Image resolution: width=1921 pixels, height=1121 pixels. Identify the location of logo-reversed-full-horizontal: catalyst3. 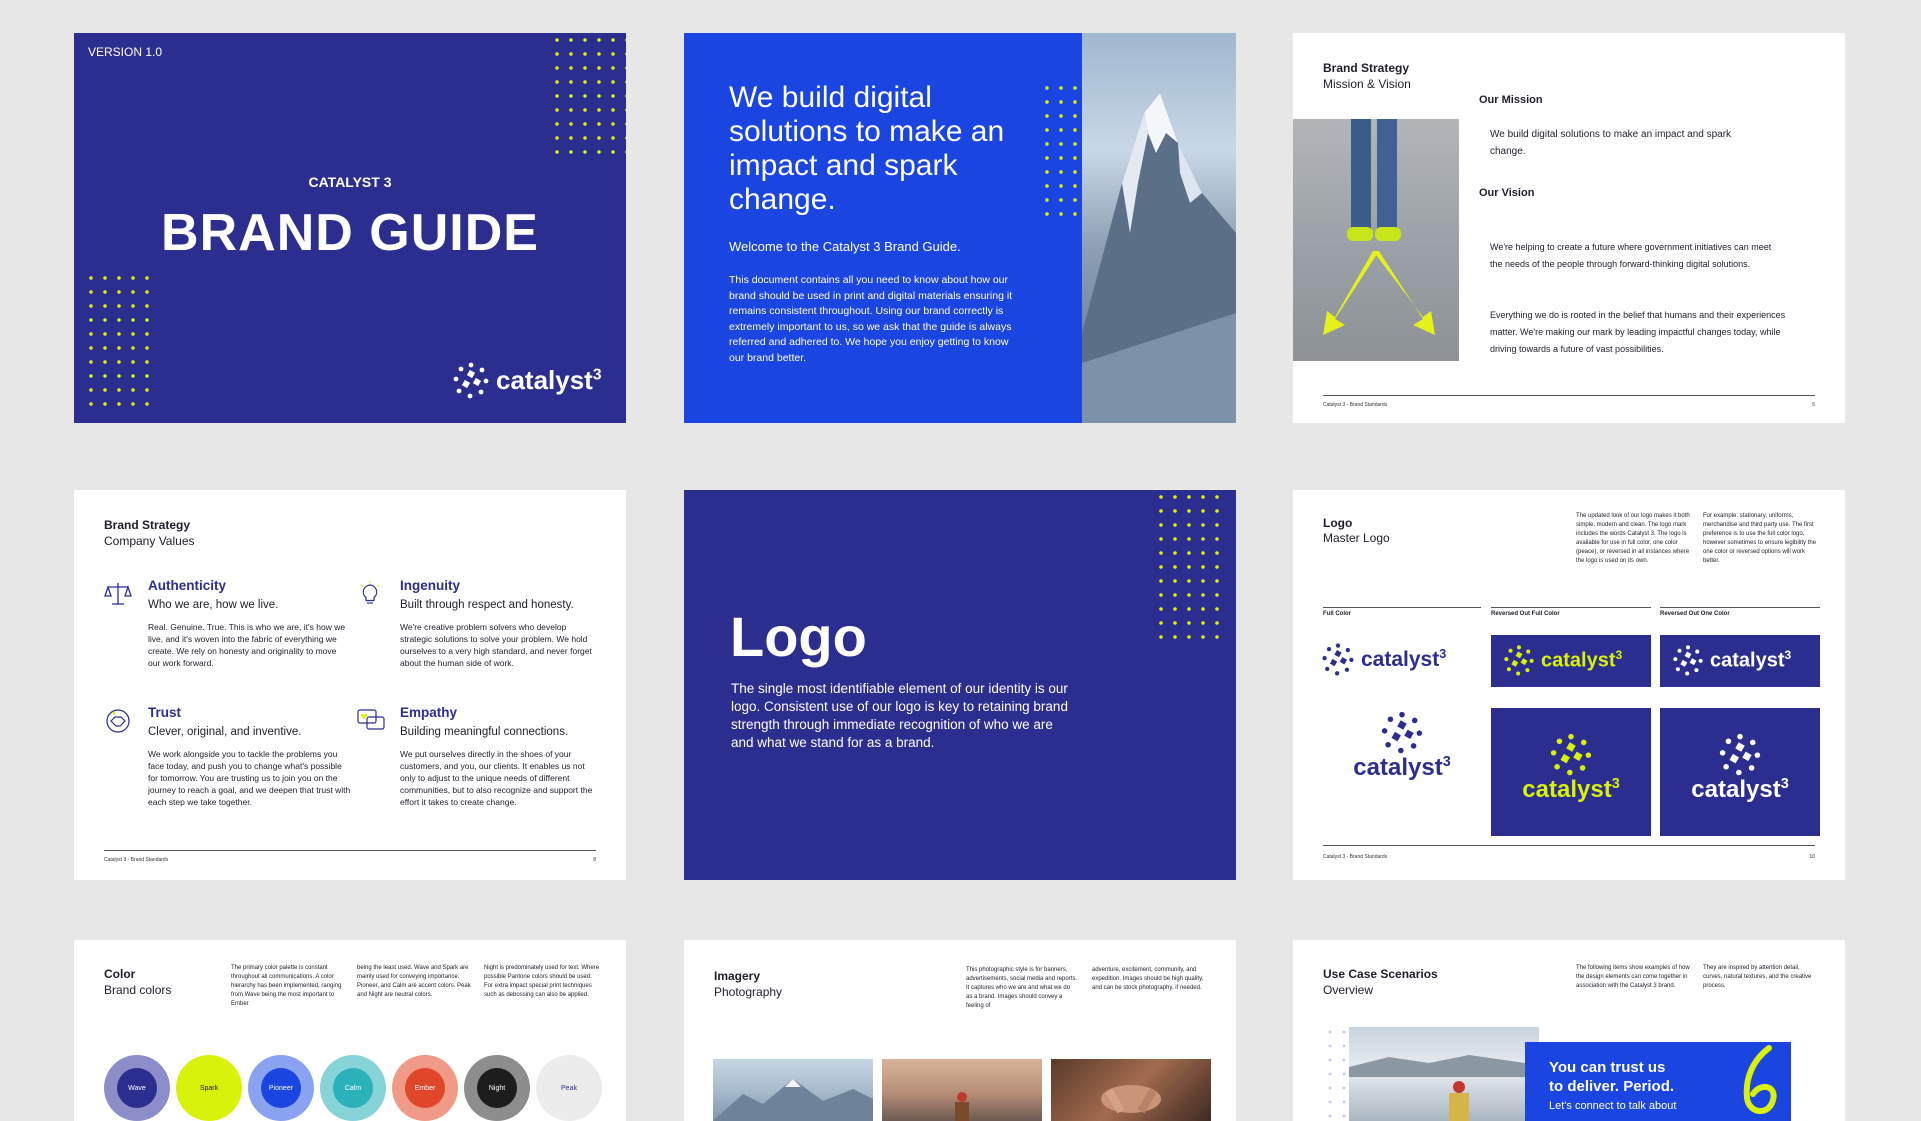
(1571, 661).